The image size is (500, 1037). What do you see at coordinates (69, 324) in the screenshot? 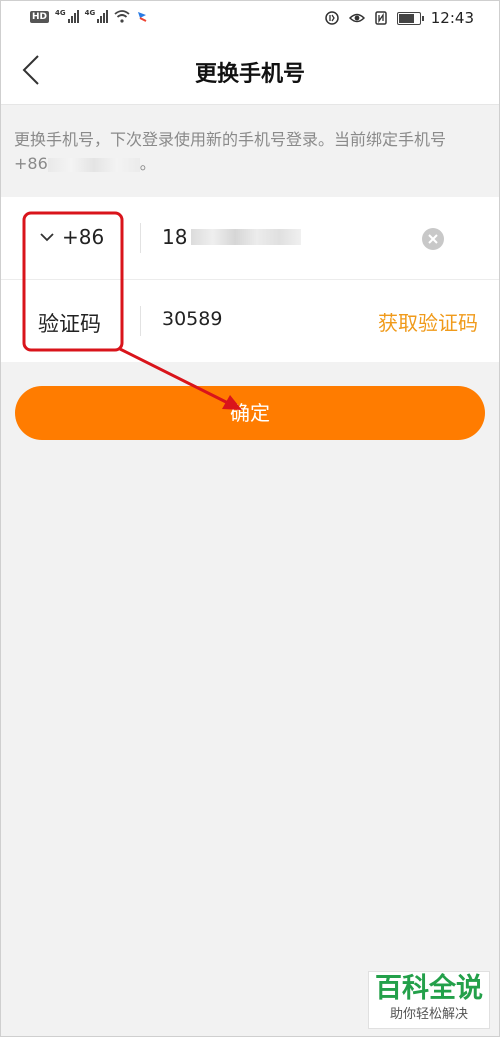
I see `verification-code-label: 验证码` at bounding box center [69, 324].